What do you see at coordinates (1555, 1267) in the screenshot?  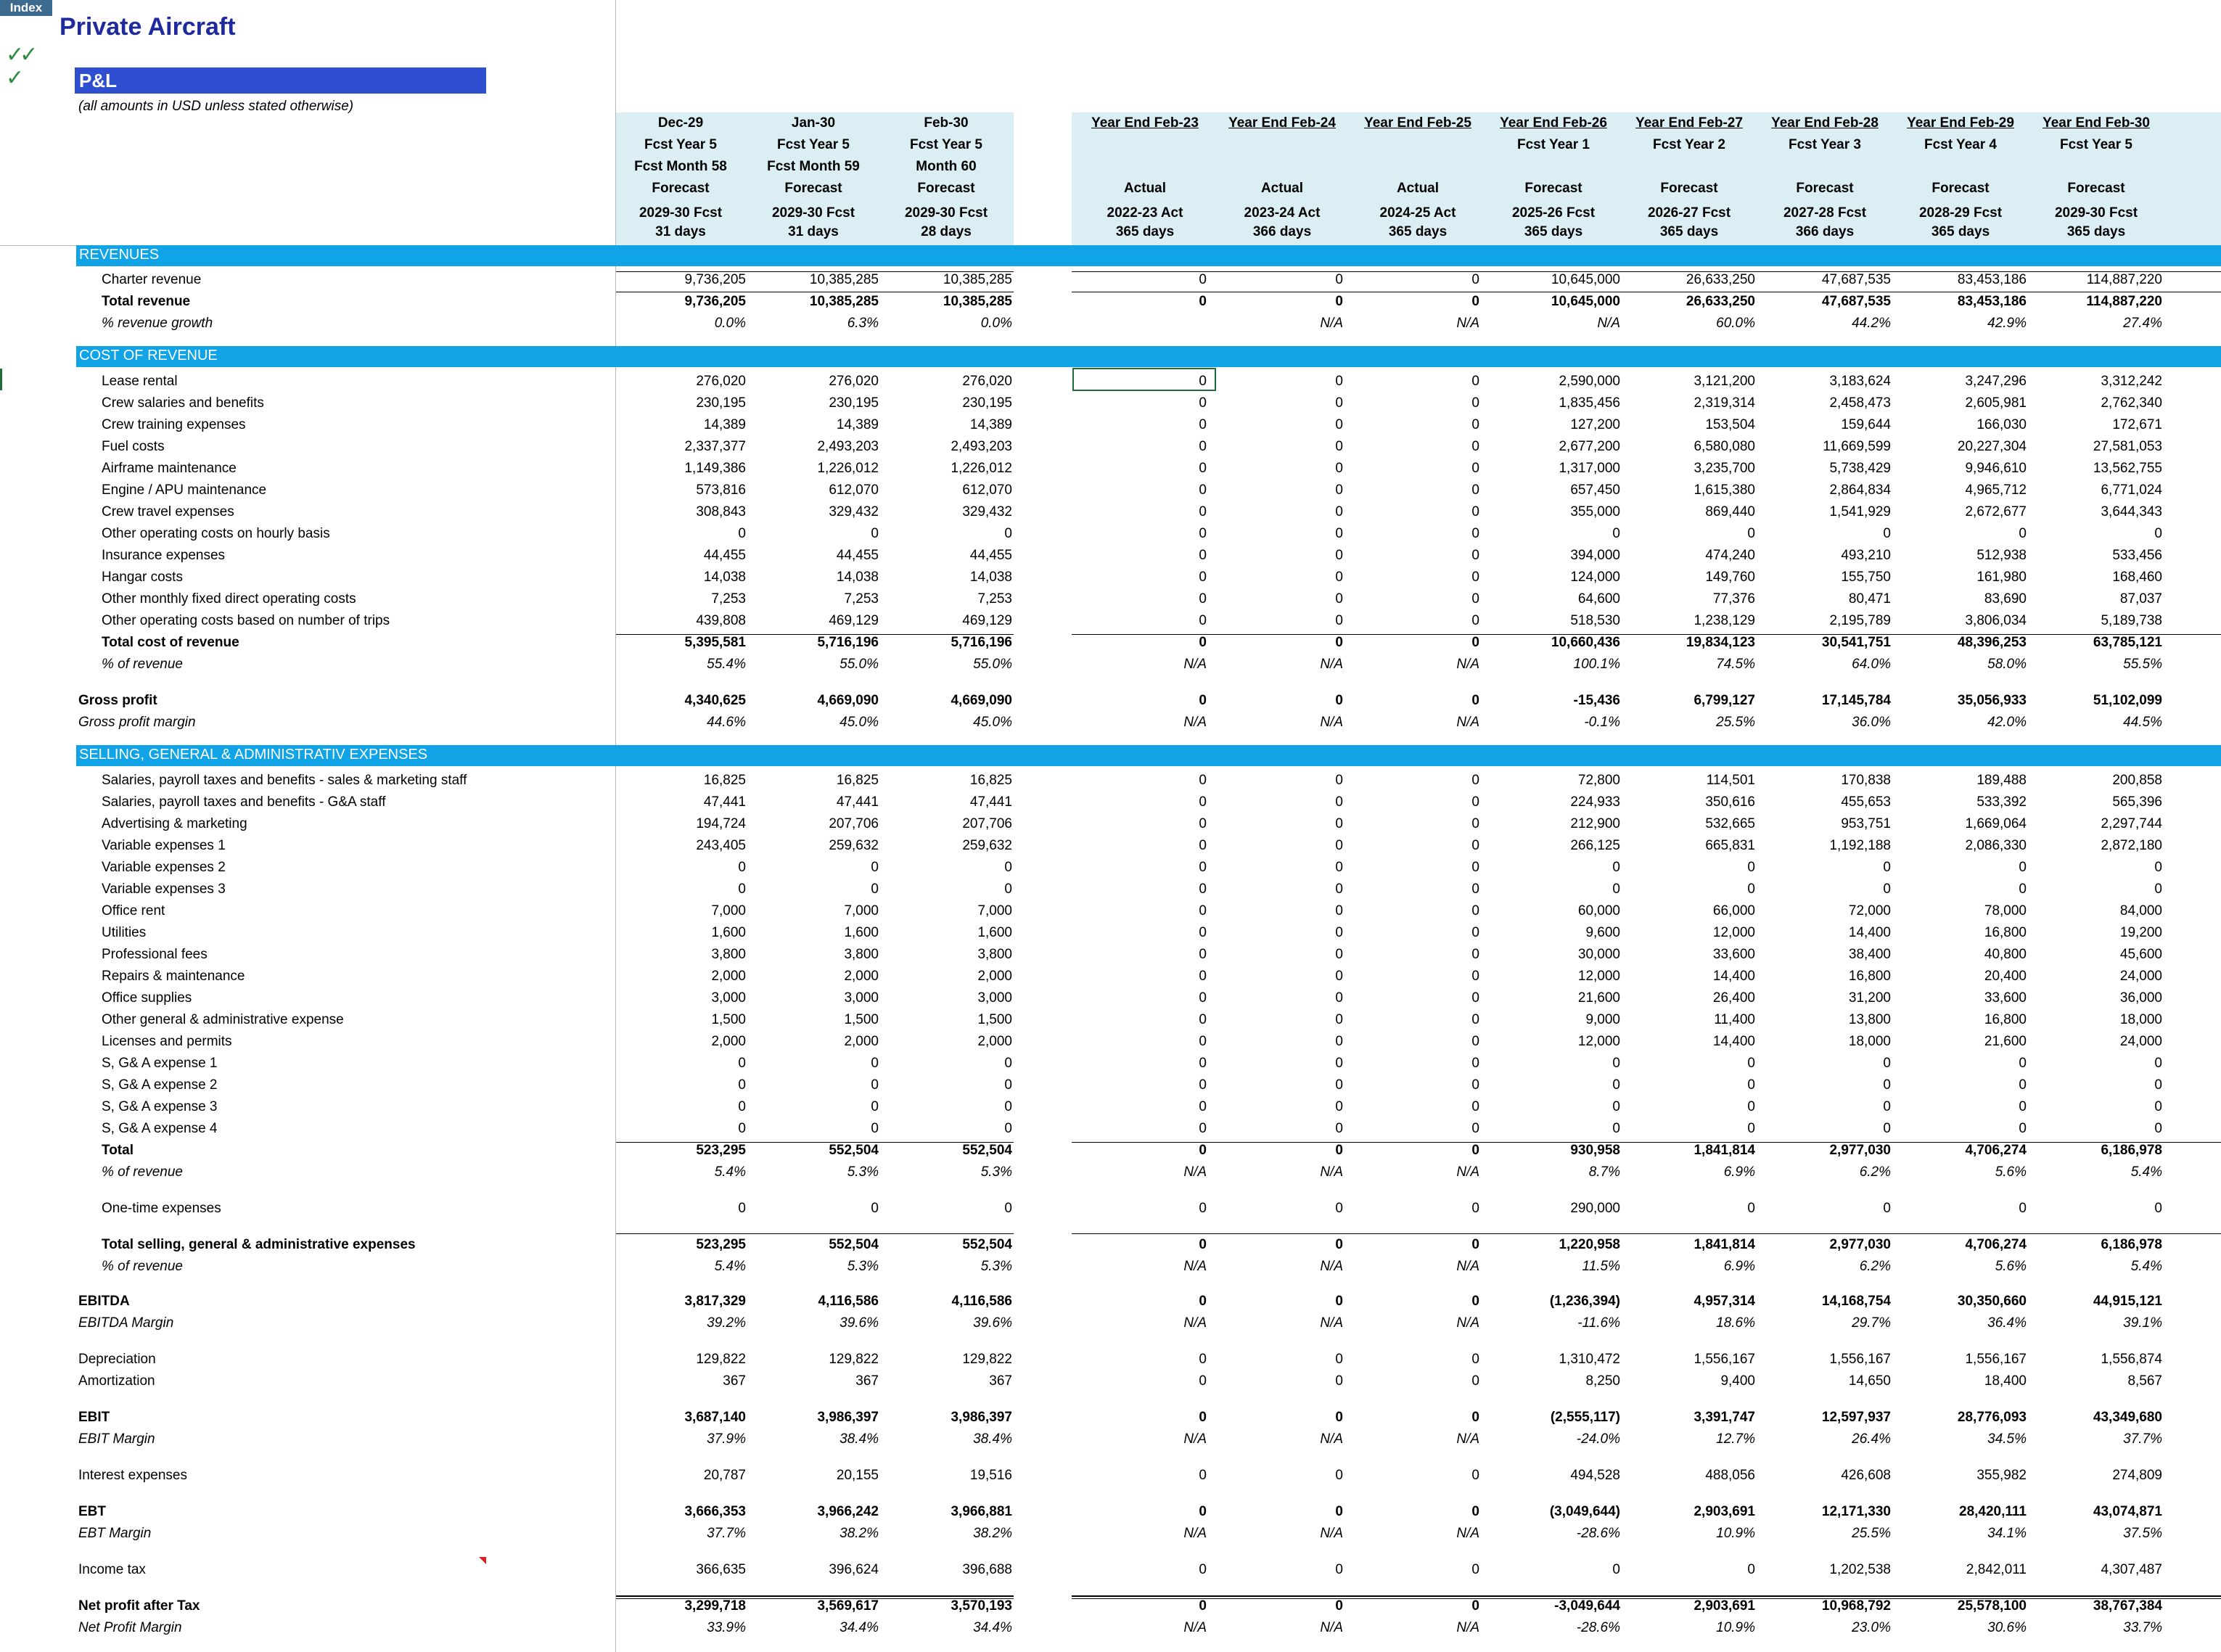 I see `table-cell: 11.5%` at bounding box center [1555, 1267].